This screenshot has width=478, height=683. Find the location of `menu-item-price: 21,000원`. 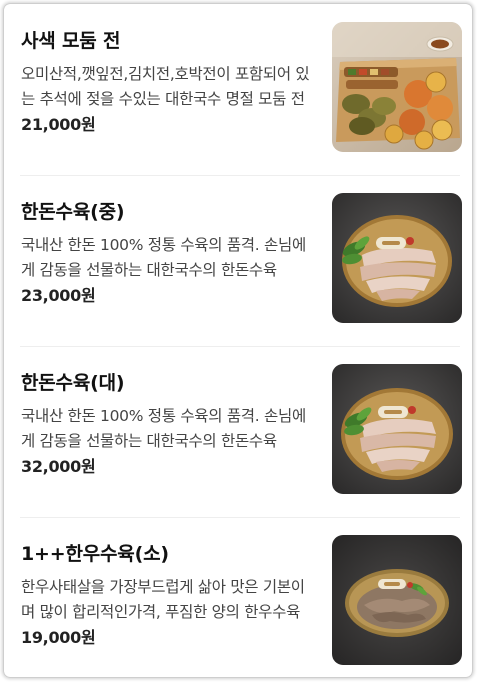

menu-item-price: 21,000원 is located at coordinates (58, 124).